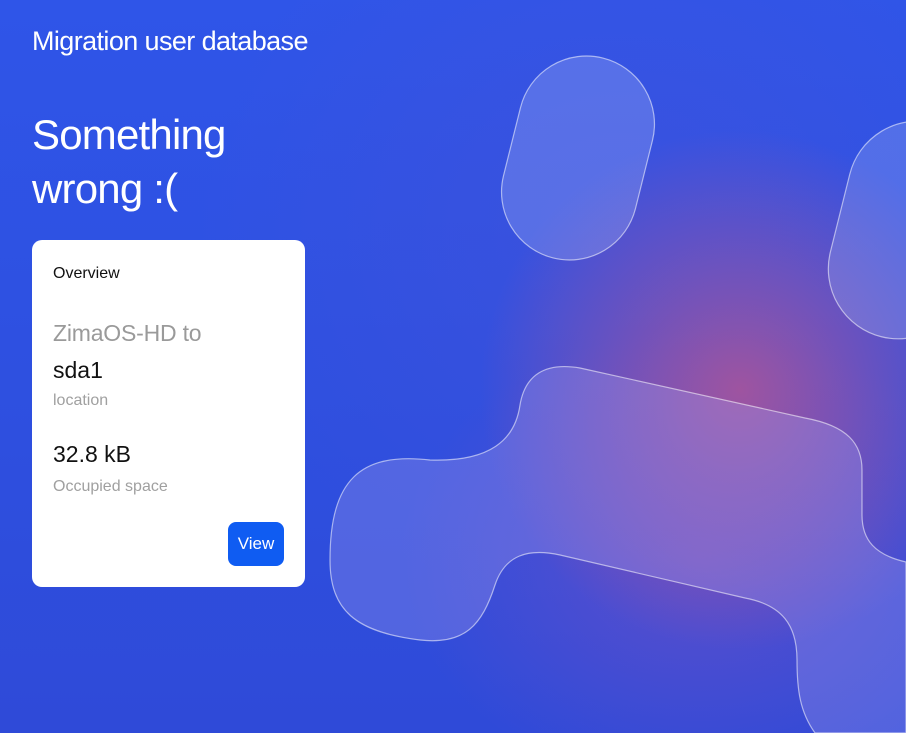 This screenshot has width=906, height=733. Describe the element at coordinates (866, 230) in the screenshot. I see `pill-shape-right` at that location.